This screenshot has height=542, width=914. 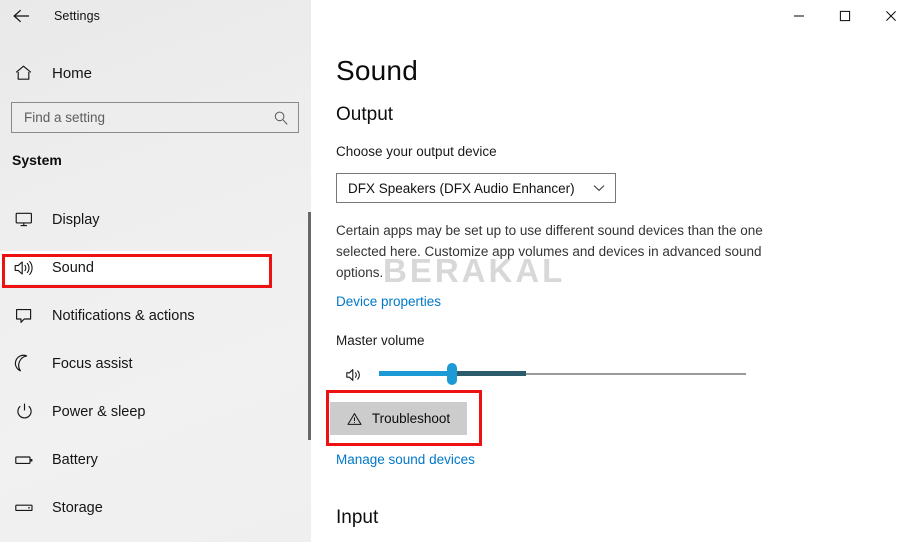 I want to click on moon-icon, so click(x=24, y=364).